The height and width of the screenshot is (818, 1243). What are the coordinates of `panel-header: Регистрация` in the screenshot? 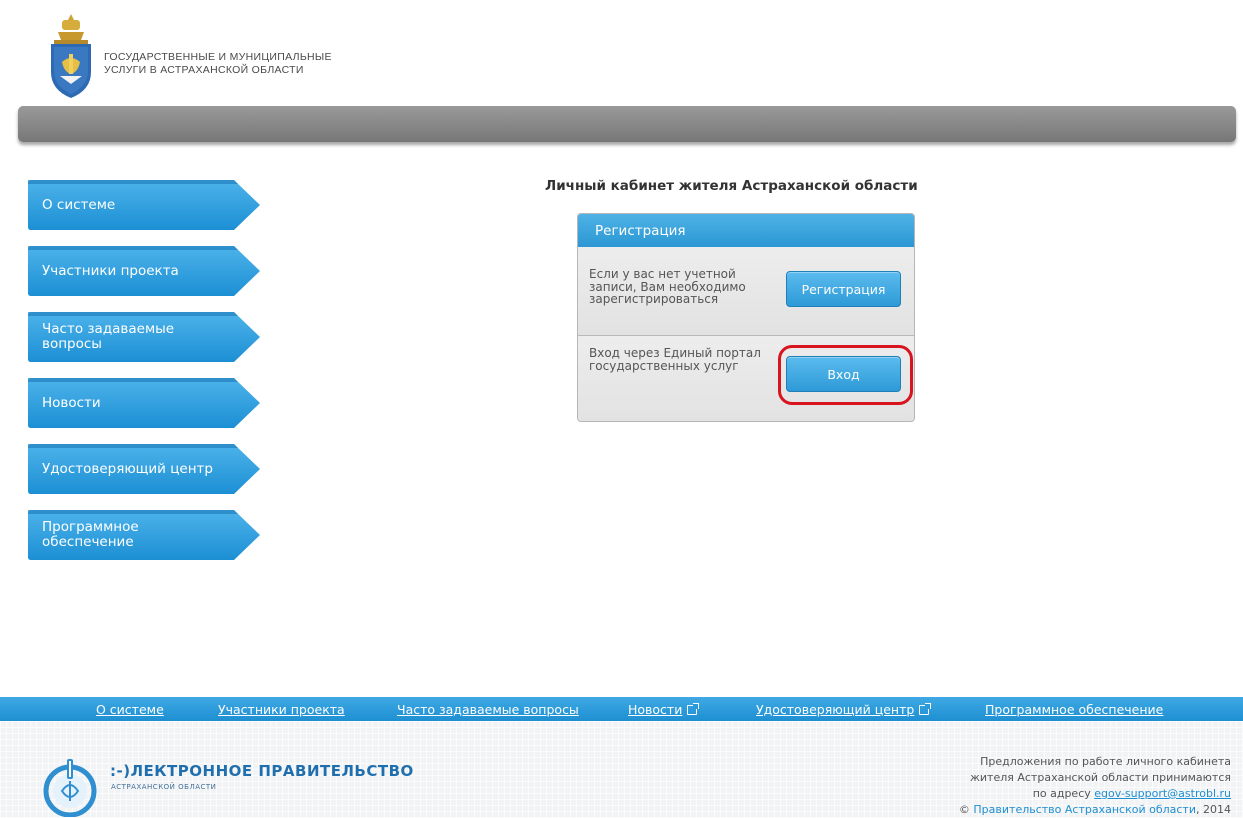 It's located at (746, 230).